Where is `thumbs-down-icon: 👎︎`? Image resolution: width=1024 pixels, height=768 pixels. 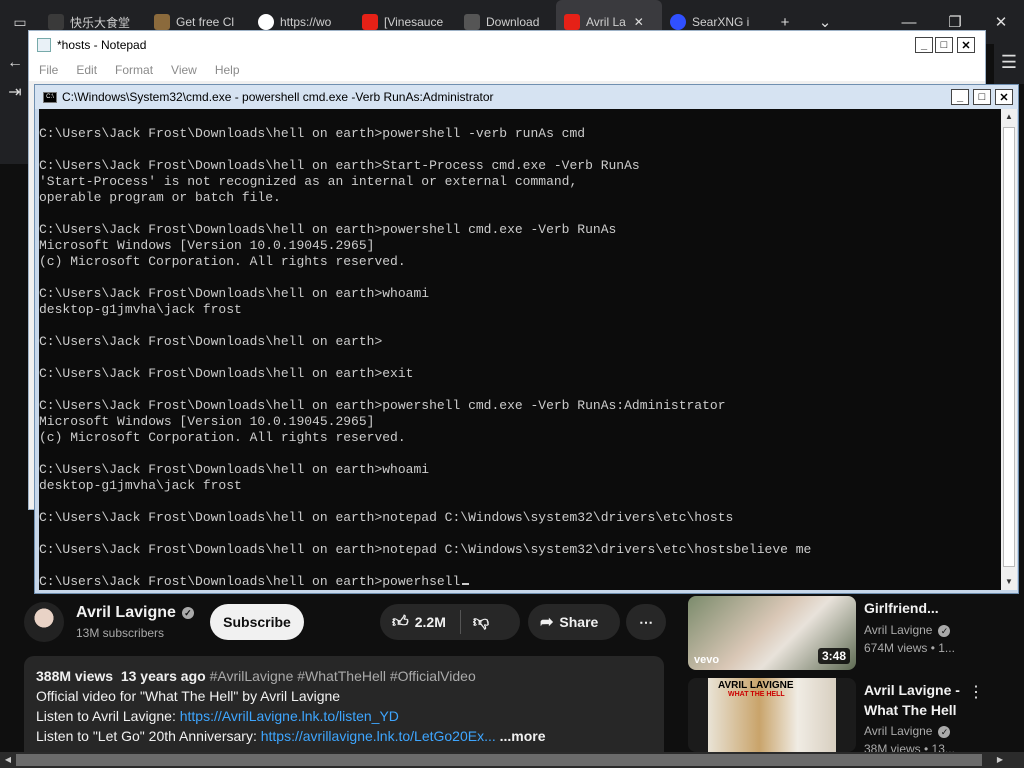 thumbs-down-icon: 👎︎ is located at coordinates (481, 622).